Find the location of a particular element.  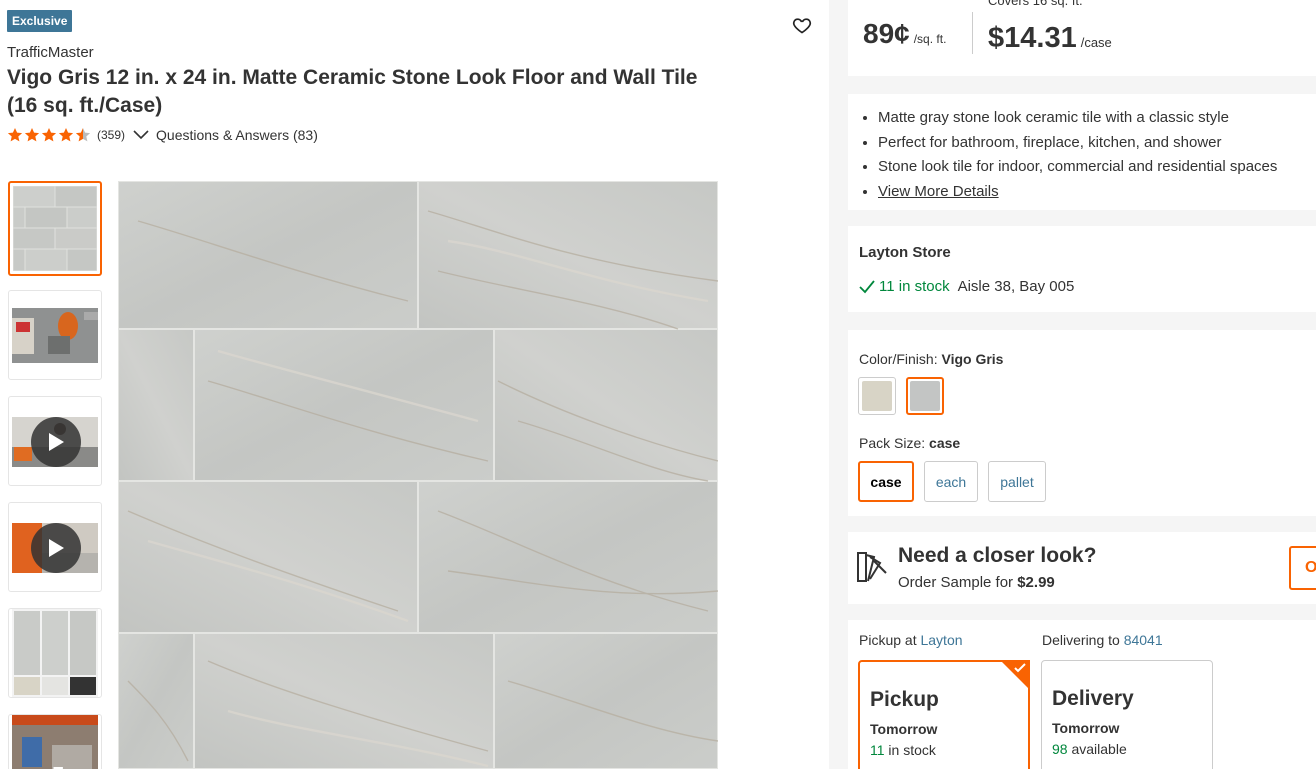

thumbnail-tile-image is located at coordinates (55, 228).